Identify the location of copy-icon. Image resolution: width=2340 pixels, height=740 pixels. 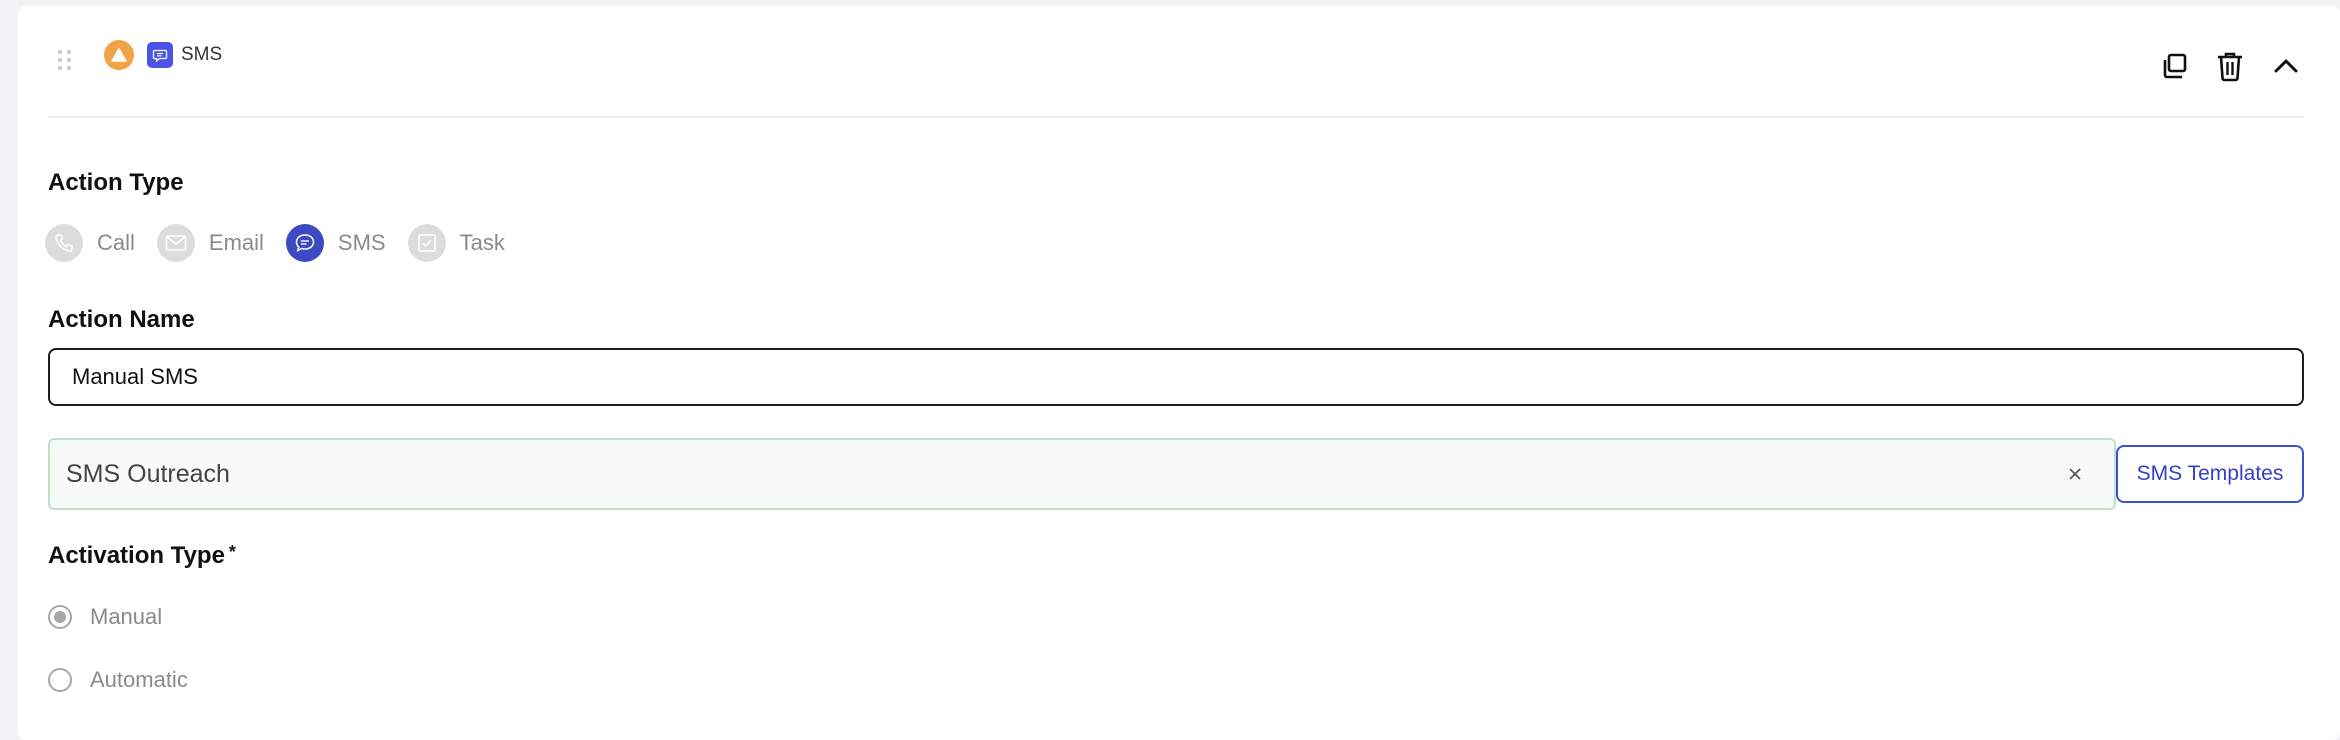
(2175, 66).